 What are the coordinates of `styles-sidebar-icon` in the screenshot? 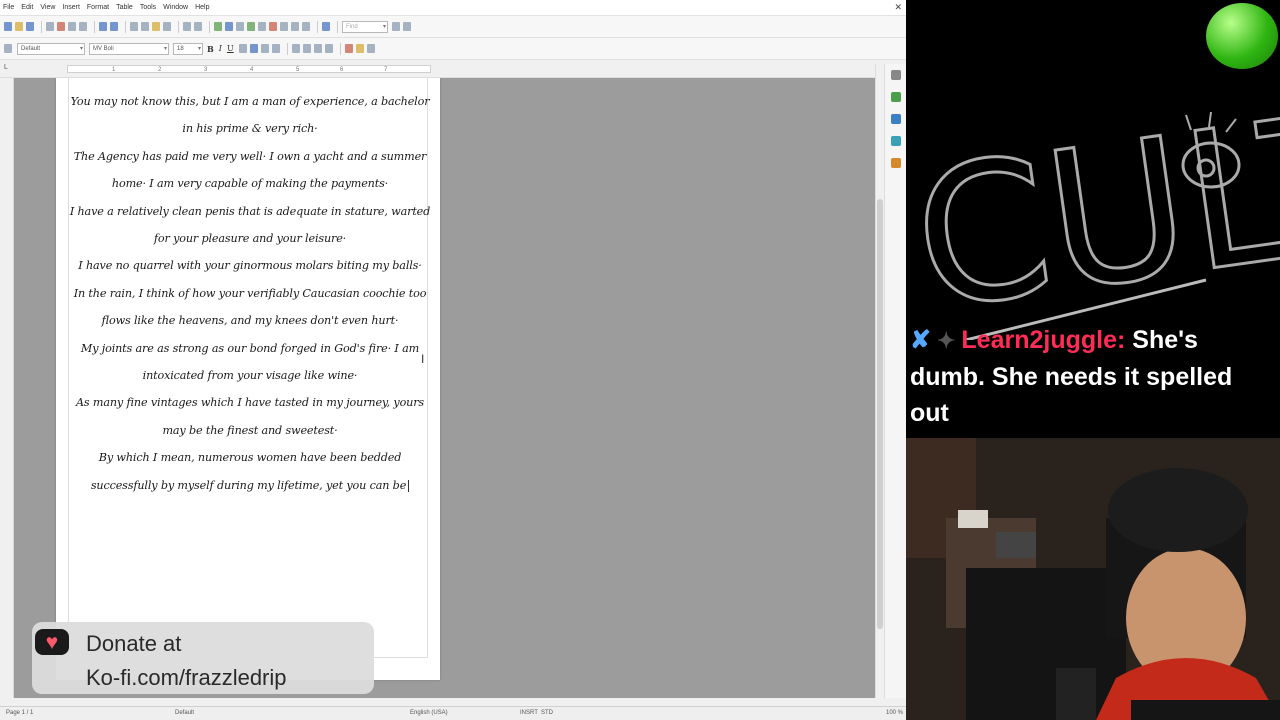 It's located at (895, 119).